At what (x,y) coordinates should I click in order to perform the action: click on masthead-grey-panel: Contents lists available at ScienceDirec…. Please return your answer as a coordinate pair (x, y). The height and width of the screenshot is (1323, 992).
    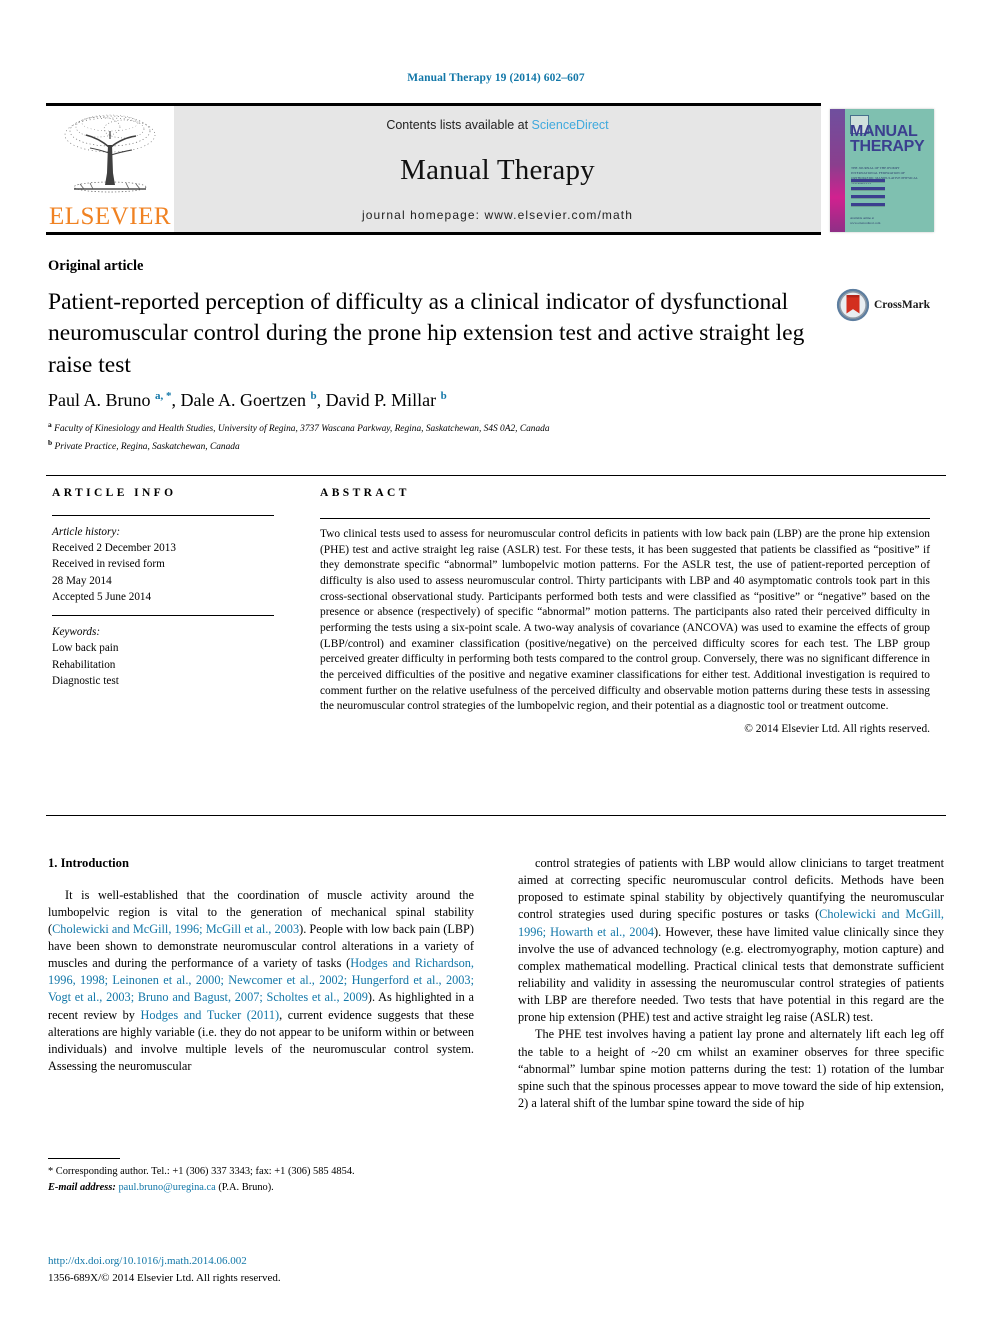
    Looking at the image, I should click on (497, 169).